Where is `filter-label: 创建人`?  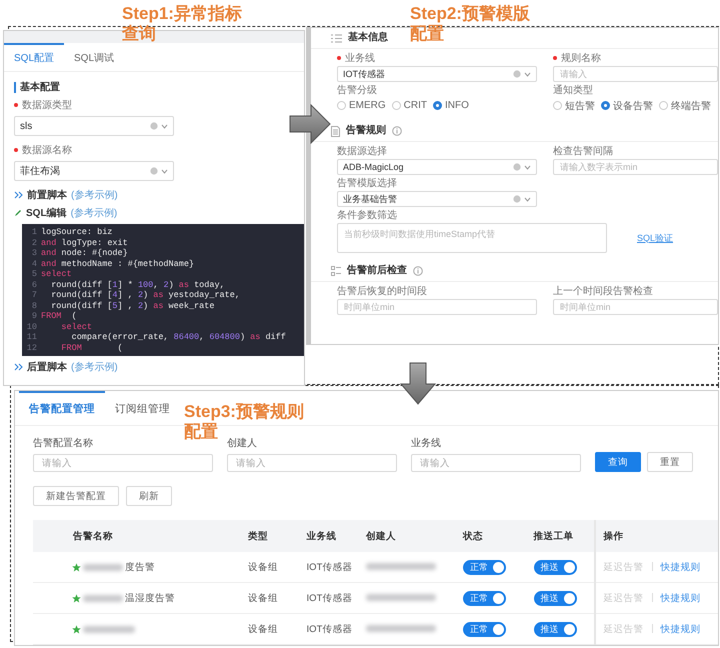
filter-label: 创建人 is located at coordinates (242, 443).